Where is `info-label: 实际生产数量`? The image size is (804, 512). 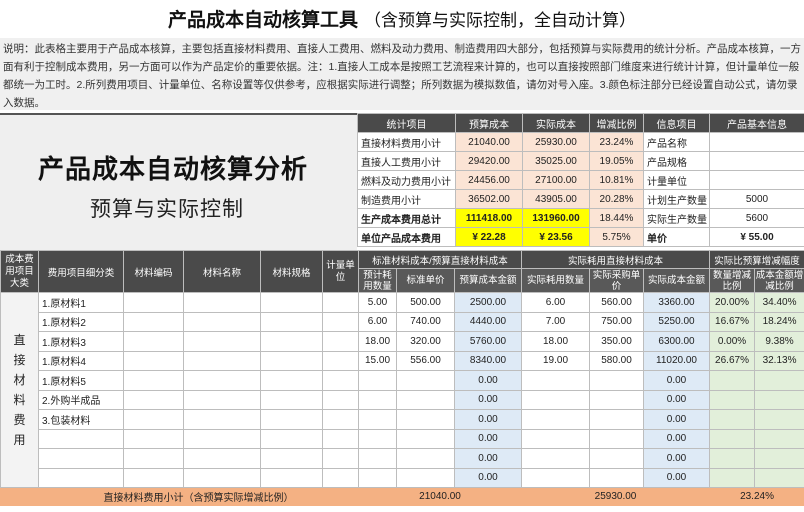 info-label: 实际生产数量 is located at coordinates (676, 218).